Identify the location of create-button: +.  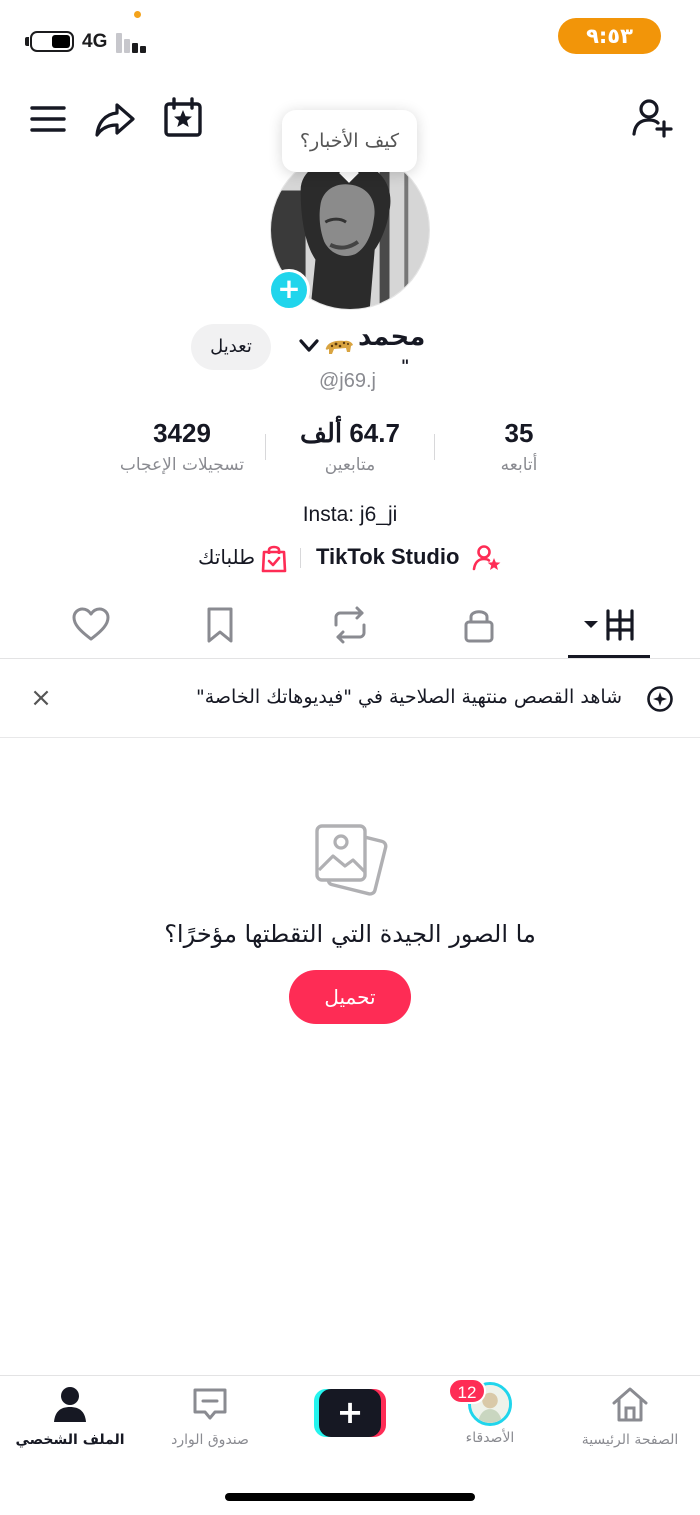
(350, 1413).